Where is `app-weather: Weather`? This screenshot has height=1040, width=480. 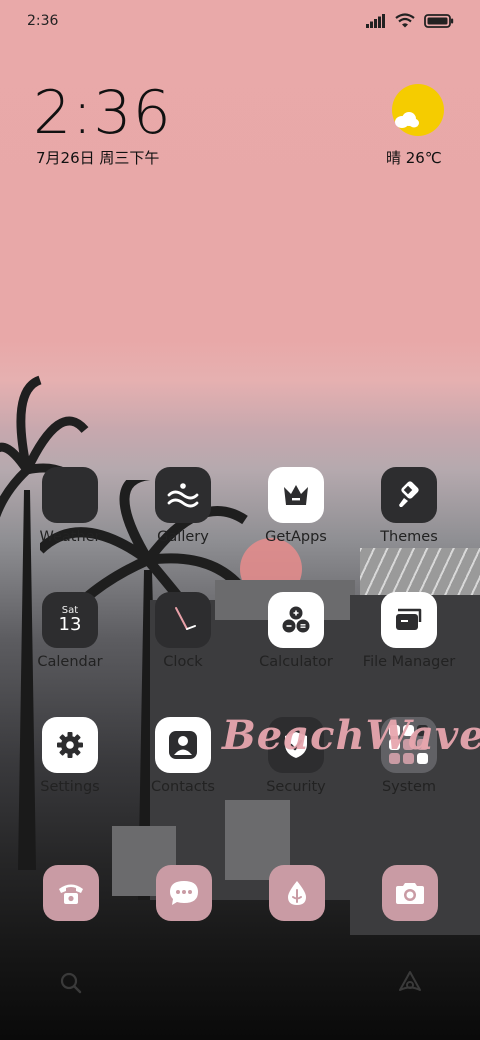
app-weather: Weather is located at coordinates (70, 506).